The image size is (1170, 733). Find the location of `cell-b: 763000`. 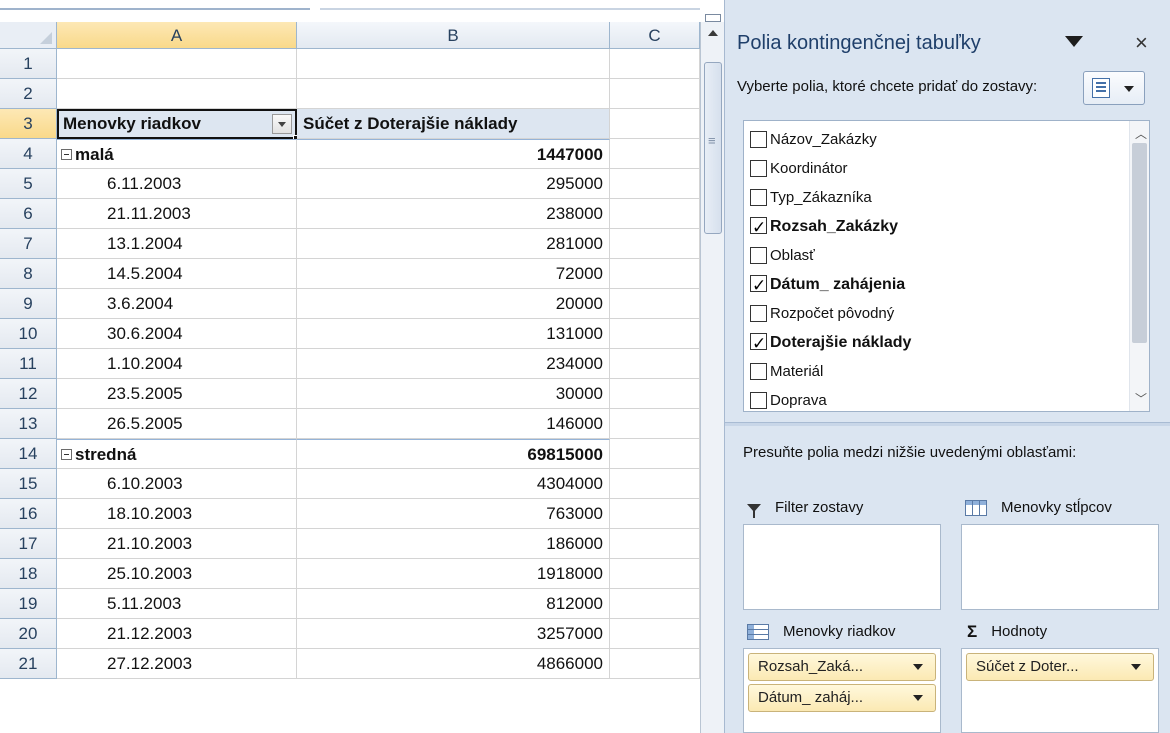

cell-b: 763000 is located at coordinates (453, 514).